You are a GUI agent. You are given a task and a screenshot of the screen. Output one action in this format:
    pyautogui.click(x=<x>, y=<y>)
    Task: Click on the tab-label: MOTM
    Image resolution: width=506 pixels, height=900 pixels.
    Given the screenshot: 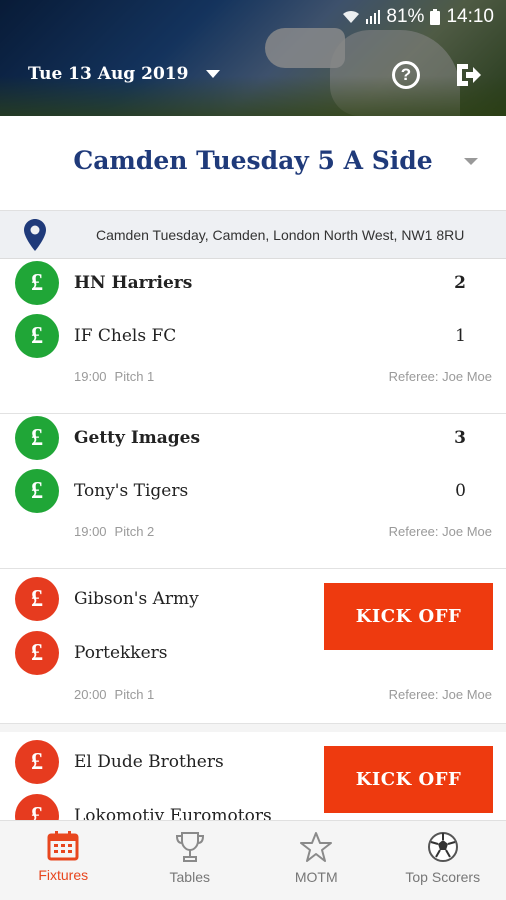 What is the action you would take?
    pyautogui.click(x=316, y=877)
    